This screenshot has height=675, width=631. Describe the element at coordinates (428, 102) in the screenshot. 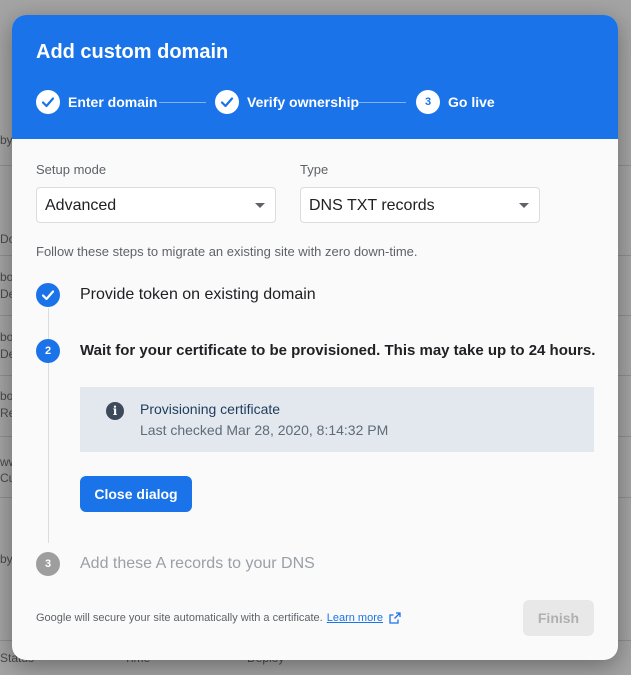

I see `step-number: 3` at that location.